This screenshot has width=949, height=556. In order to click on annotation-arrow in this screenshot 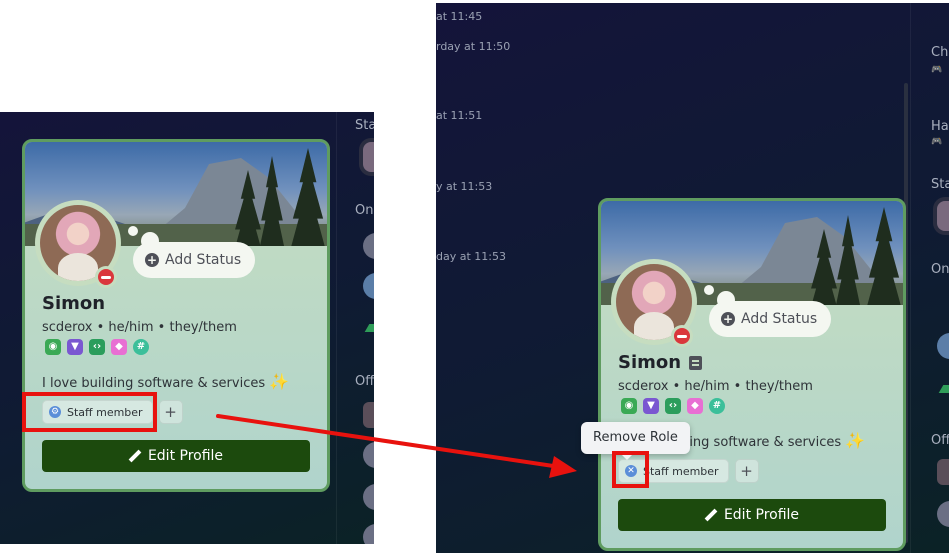, I will do `click(396, 446)`.